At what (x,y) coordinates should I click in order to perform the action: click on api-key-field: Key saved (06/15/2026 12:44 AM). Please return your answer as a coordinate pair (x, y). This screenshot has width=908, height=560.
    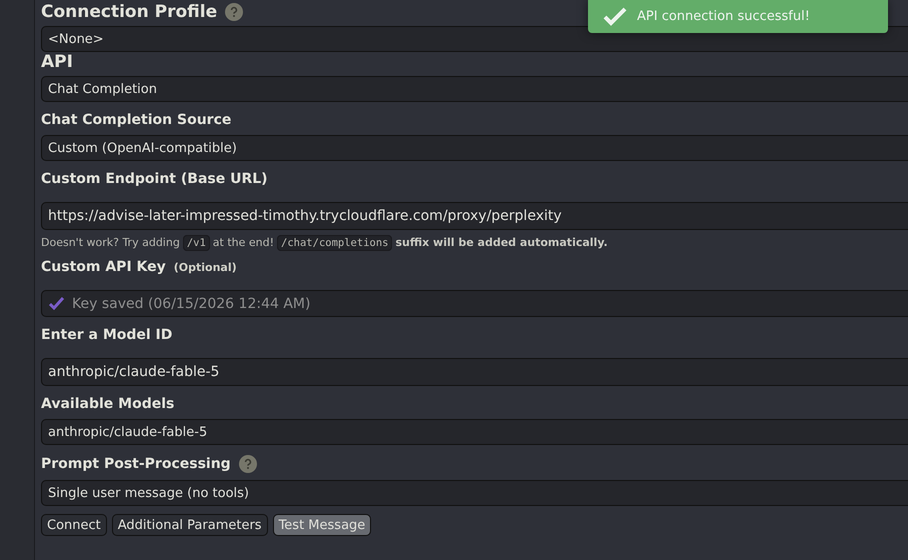
    Looking at the image, I should click on (474, 303).